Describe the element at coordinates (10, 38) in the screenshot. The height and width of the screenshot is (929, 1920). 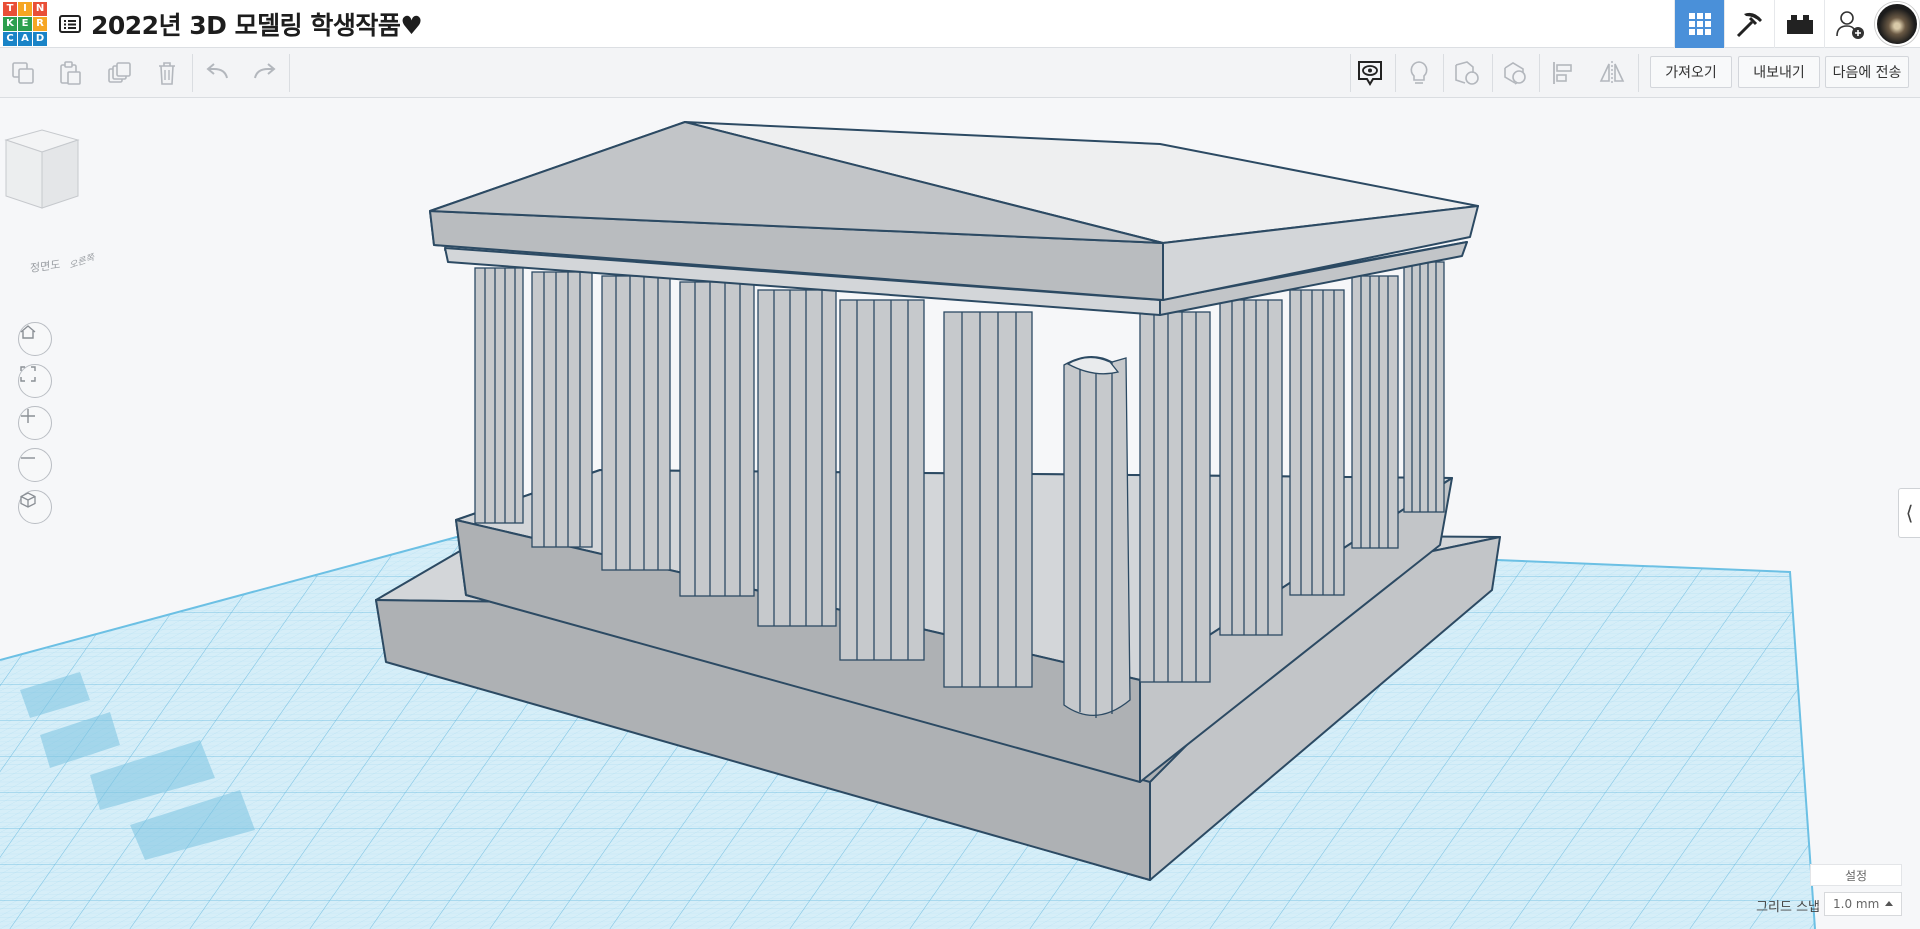
I see `logo-letter: C` at that location.